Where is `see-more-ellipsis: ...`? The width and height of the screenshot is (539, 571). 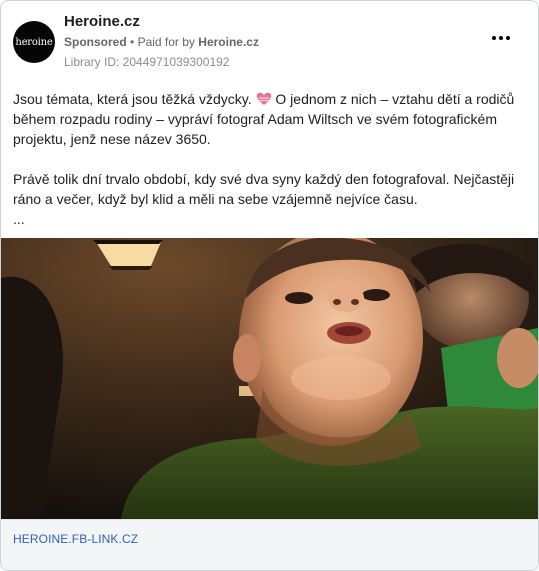
see-more-ellipsis: ... is located at coordinates (269, 219).